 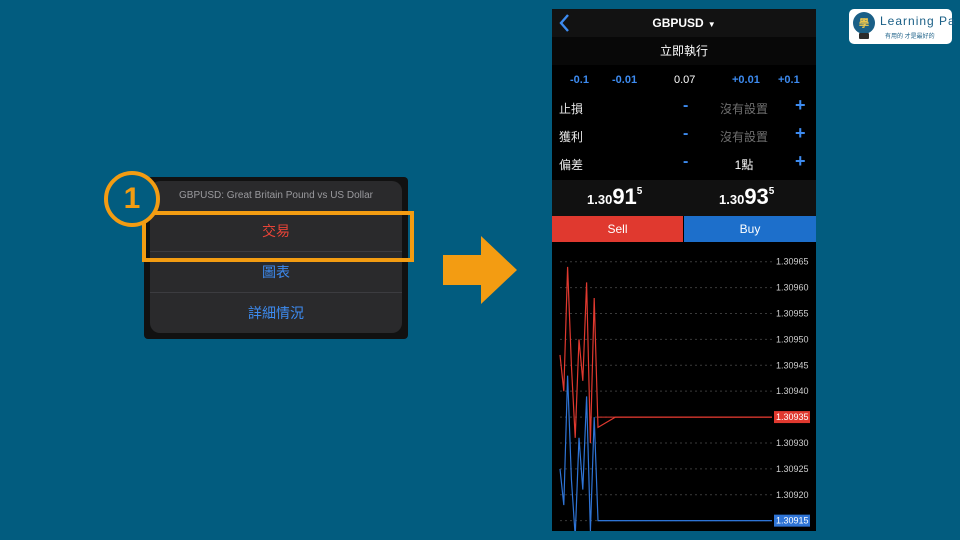 What do you see at coordinates (276, 195) in the screenshot?
I see `menu-header: GBPUSD: Great Britain Pound vs US Dollar` at bounding box center [276, 195].